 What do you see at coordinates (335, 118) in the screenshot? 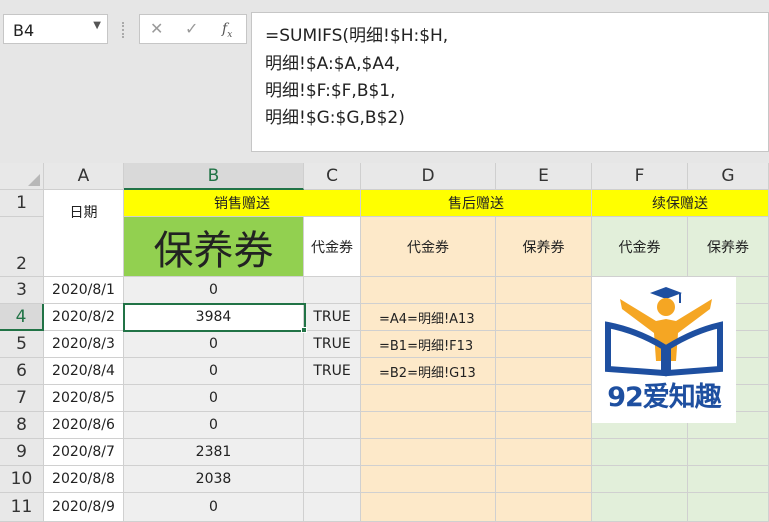
I see `formula-line: 明细!$G:$G,B$2)` at bounding box center [335, 118].